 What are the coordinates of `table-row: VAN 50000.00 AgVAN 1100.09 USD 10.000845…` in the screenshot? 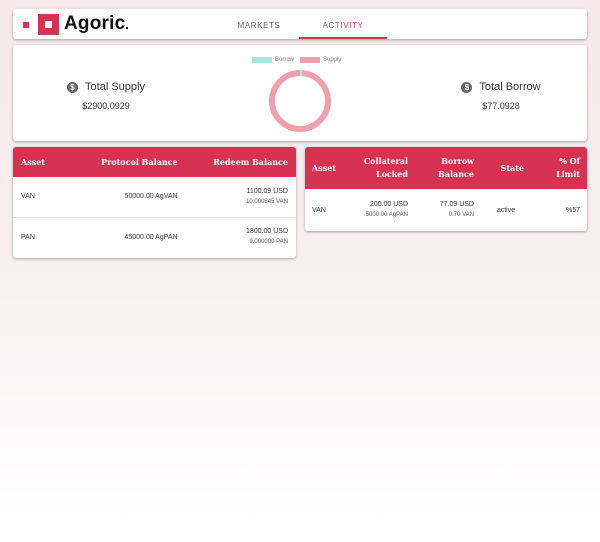 It's located at (154, 197).